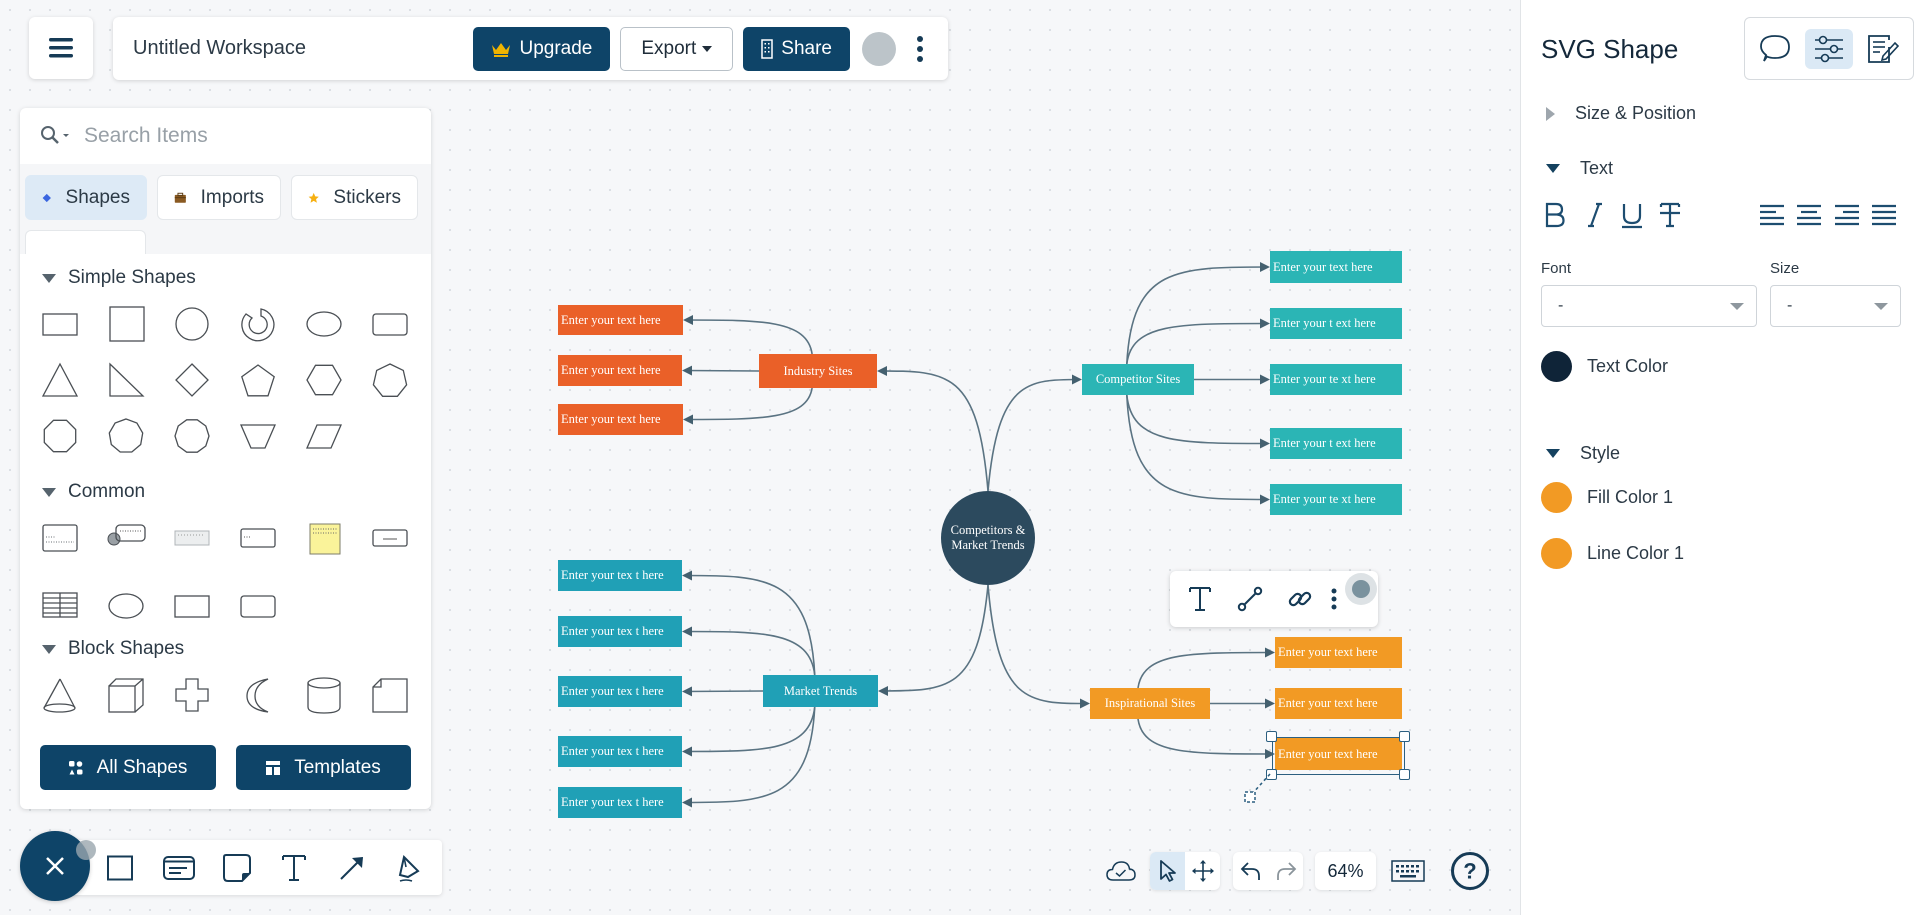  I want to click on fill-color-swatch, so click(1556, 497).